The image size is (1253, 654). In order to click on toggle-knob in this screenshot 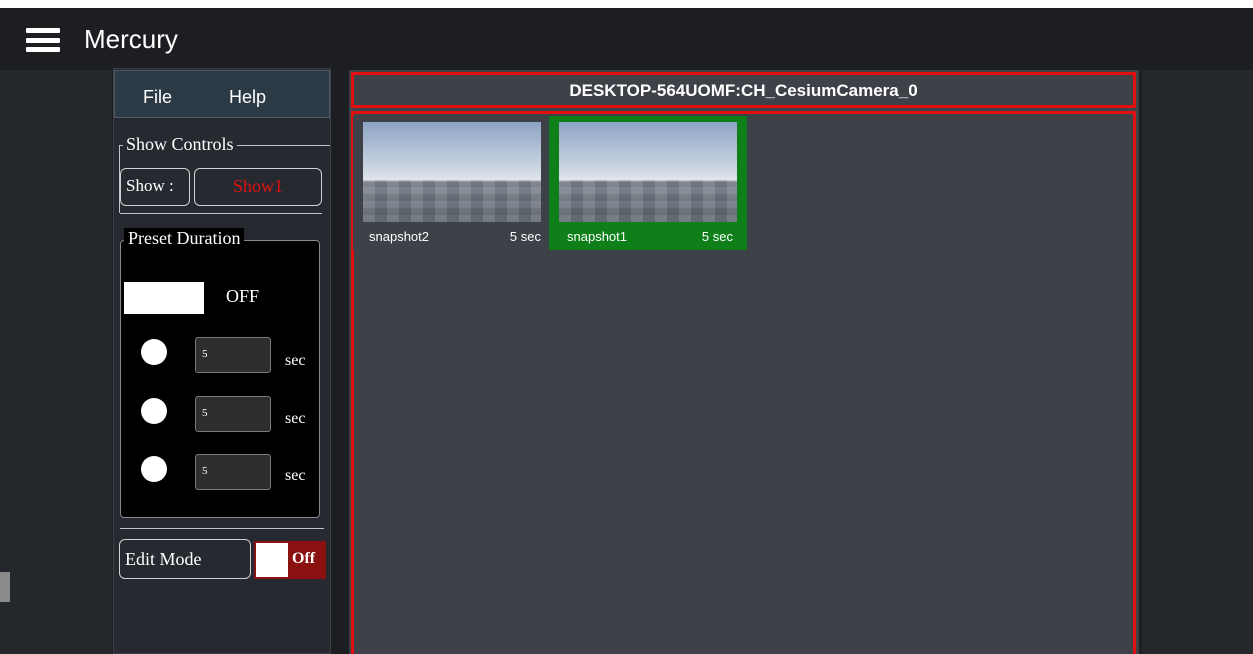, I will do `click(272, 560)`.